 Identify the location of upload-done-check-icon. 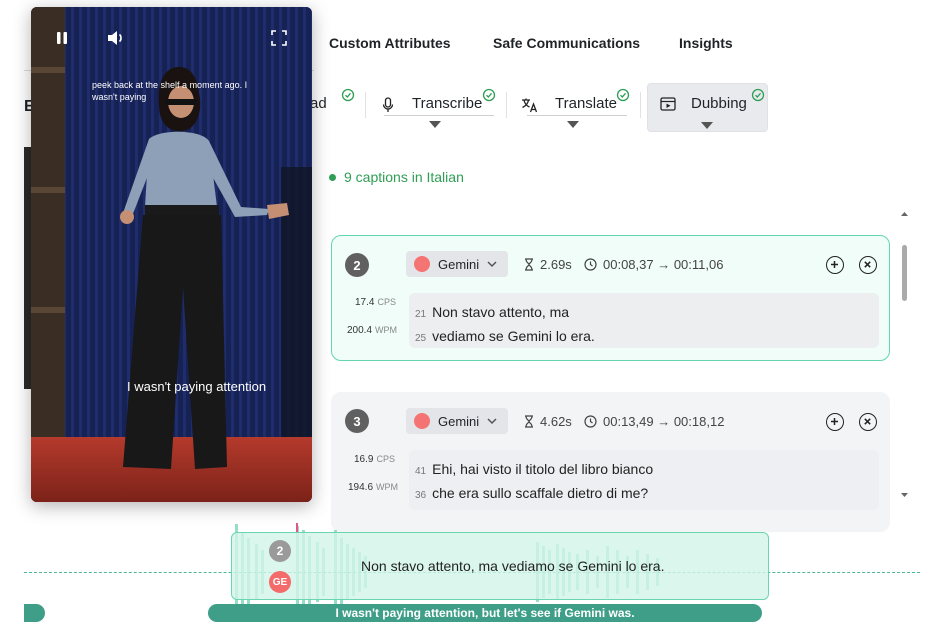
(348, 95).